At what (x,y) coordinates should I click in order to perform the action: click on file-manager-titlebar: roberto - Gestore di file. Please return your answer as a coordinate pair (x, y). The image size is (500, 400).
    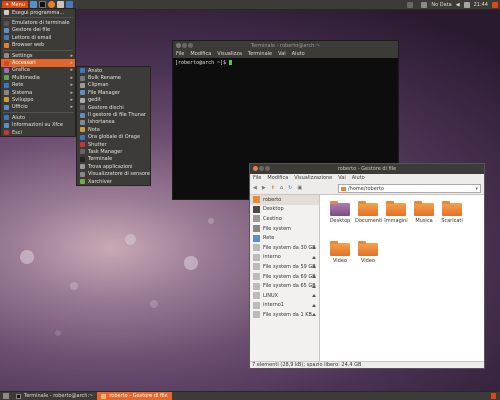
    Looking at the image, I should click on (367, 169).